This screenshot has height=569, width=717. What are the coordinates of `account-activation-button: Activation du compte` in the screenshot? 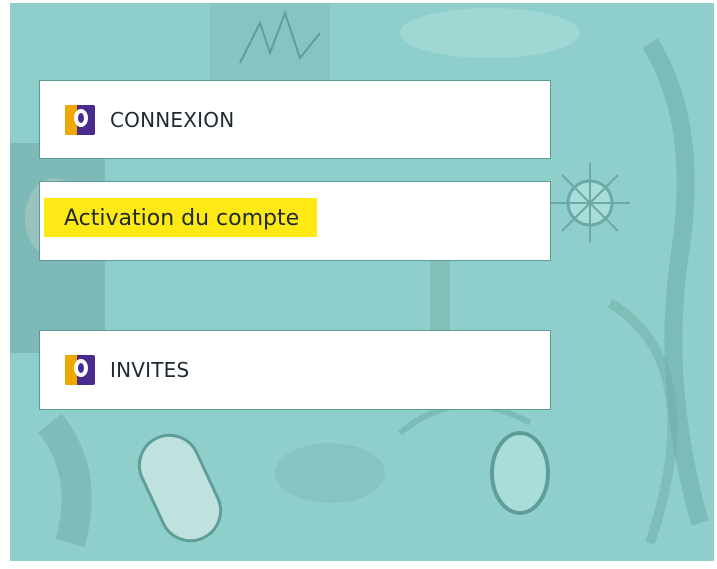 It's located at (295, 221).